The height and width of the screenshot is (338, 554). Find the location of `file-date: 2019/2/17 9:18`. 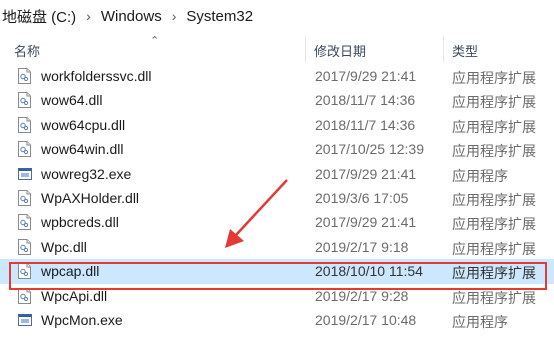

file-date: 2019/2/17 9:18 is located at coordinates (362, 246).